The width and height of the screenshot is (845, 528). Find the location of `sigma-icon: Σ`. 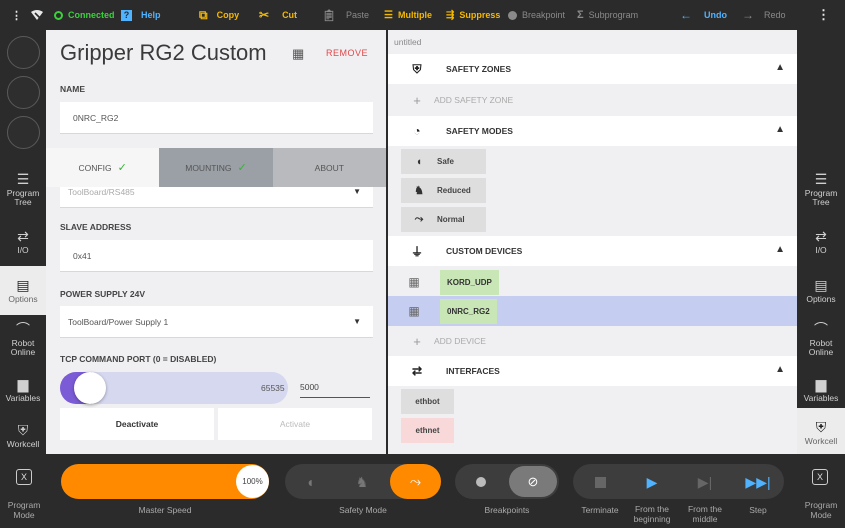

sigma-icon: Σ is located at coordinates (580, 15).